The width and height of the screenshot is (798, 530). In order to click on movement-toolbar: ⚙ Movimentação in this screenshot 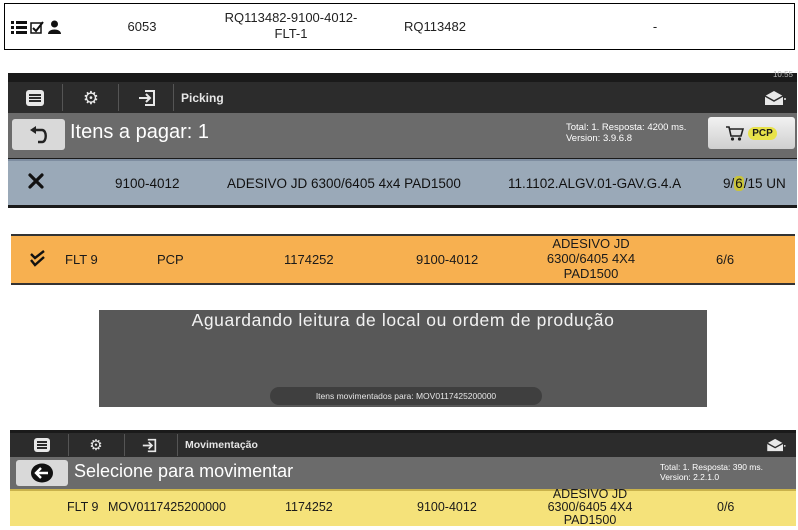, I will do `click(403, 445)`.